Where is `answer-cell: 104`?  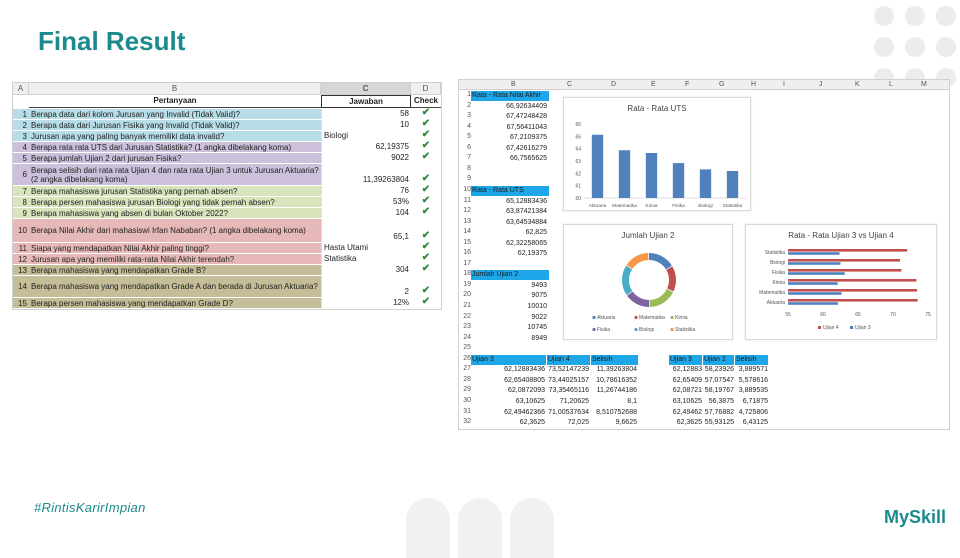 answer-cell: 104 is located at coordinates (366, 213).